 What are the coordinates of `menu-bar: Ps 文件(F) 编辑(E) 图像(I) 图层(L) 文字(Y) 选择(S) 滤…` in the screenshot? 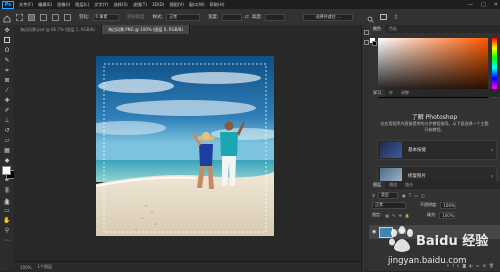 It's located at (250, 4).